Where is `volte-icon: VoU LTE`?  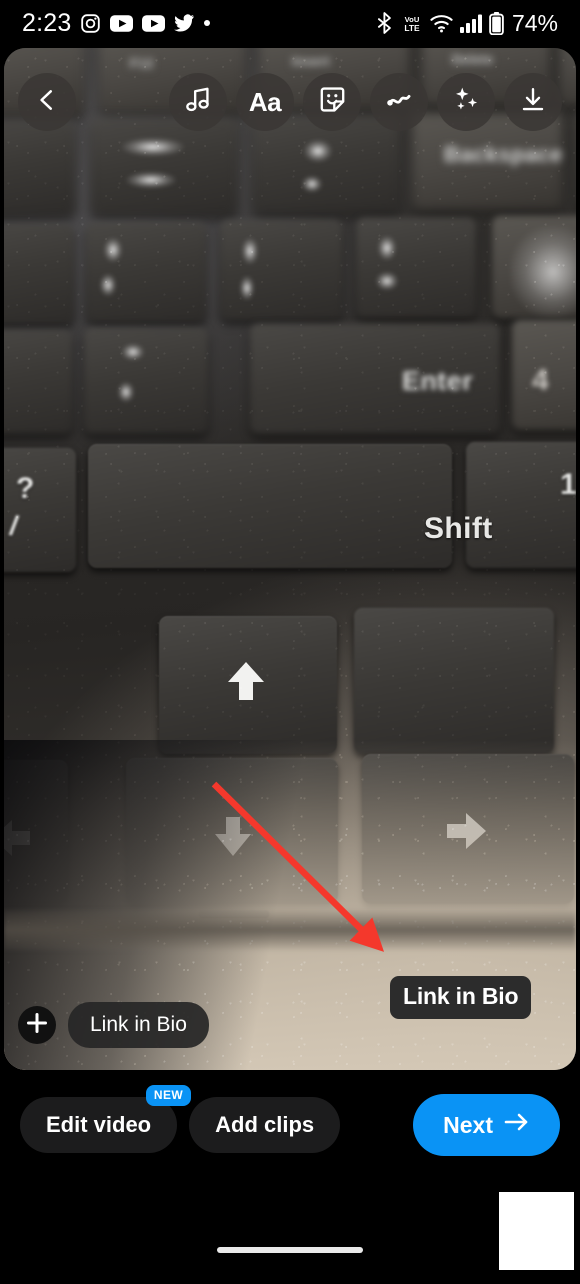
volte-icon: VoU LTE is located at coordinates (412, 23).